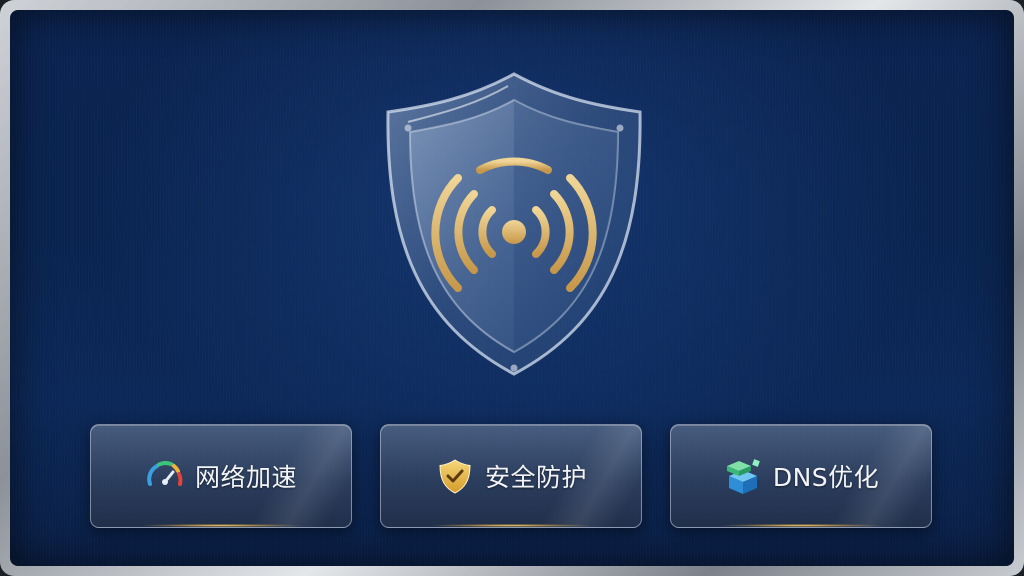  I want to click on shield-check-icon, so click(455, 476).